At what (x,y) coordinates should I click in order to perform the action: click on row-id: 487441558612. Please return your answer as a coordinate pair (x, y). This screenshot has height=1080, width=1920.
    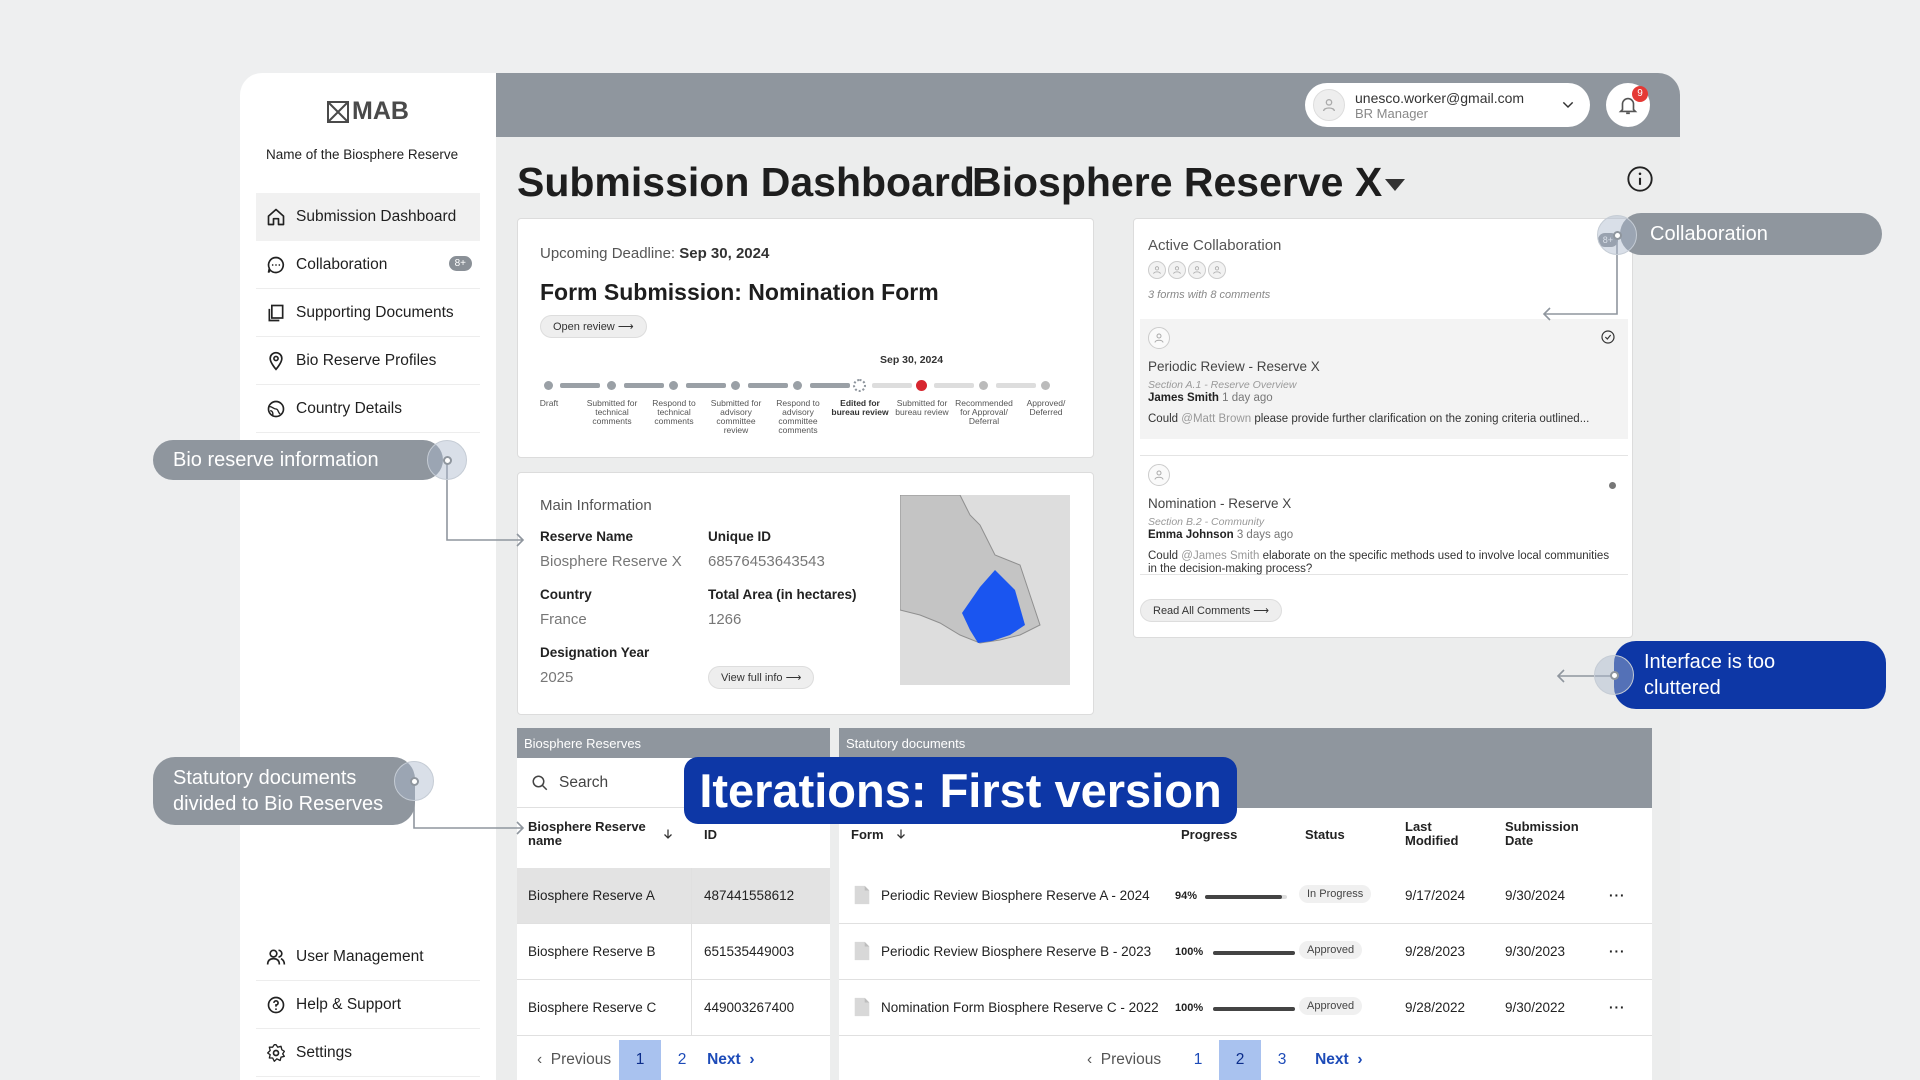
    Looking at the image, I should click on (749, 895).